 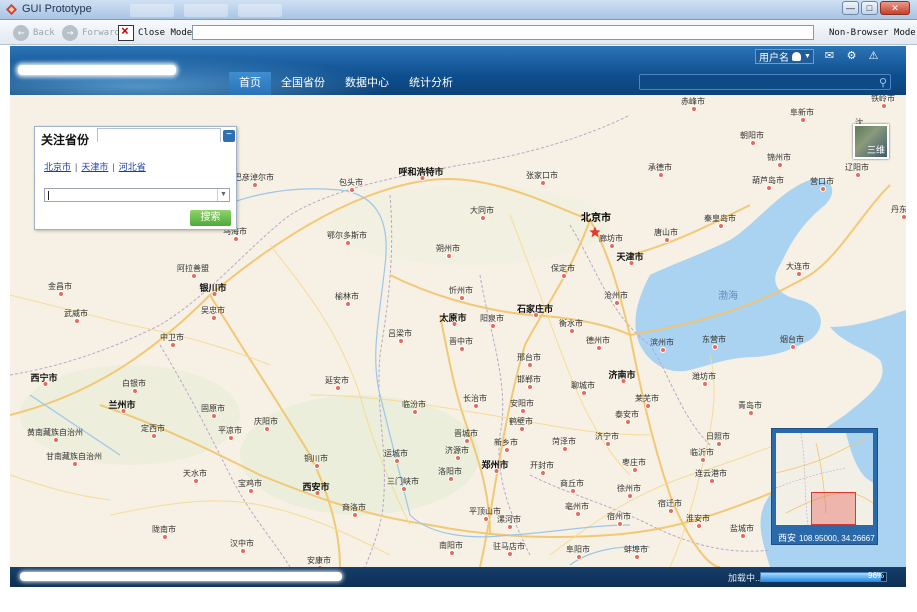 What do you see at coordinates (750, 408) in the screenshot?
I see `city-label: 青岛市` at bounding box center [750, 408].